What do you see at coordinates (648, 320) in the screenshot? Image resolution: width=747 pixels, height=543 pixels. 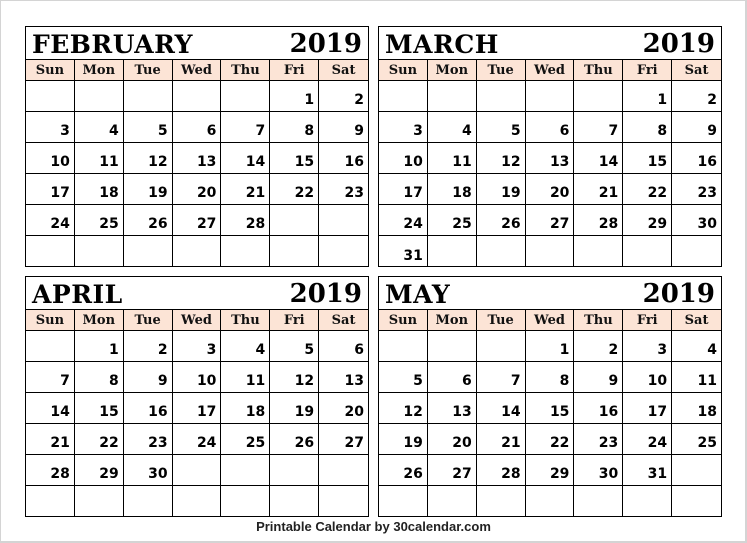 I see `weekday-header-fri: Fri` at bounding box center [648, 320].